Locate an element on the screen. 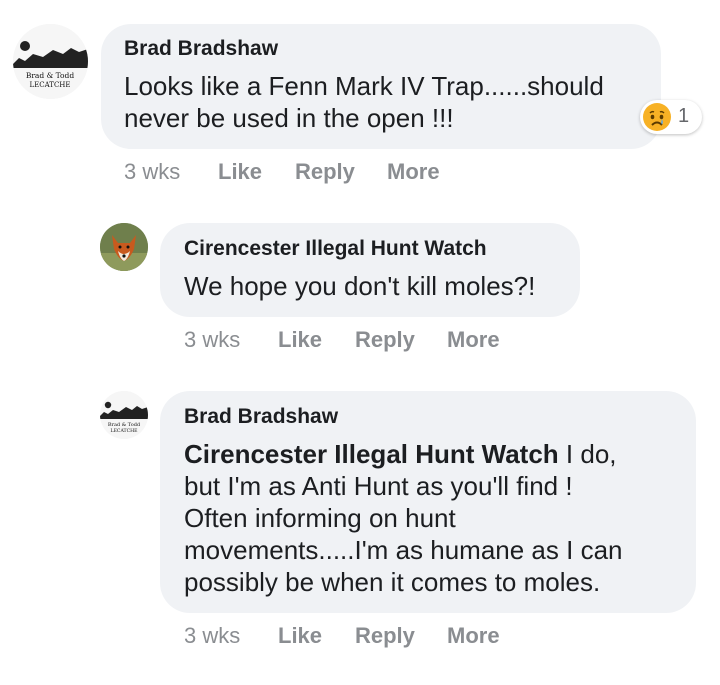 The width and height of the screenshot is (720, 685). comment-text: We hope you don't kill moles?! is located at coordinates (359, 286).